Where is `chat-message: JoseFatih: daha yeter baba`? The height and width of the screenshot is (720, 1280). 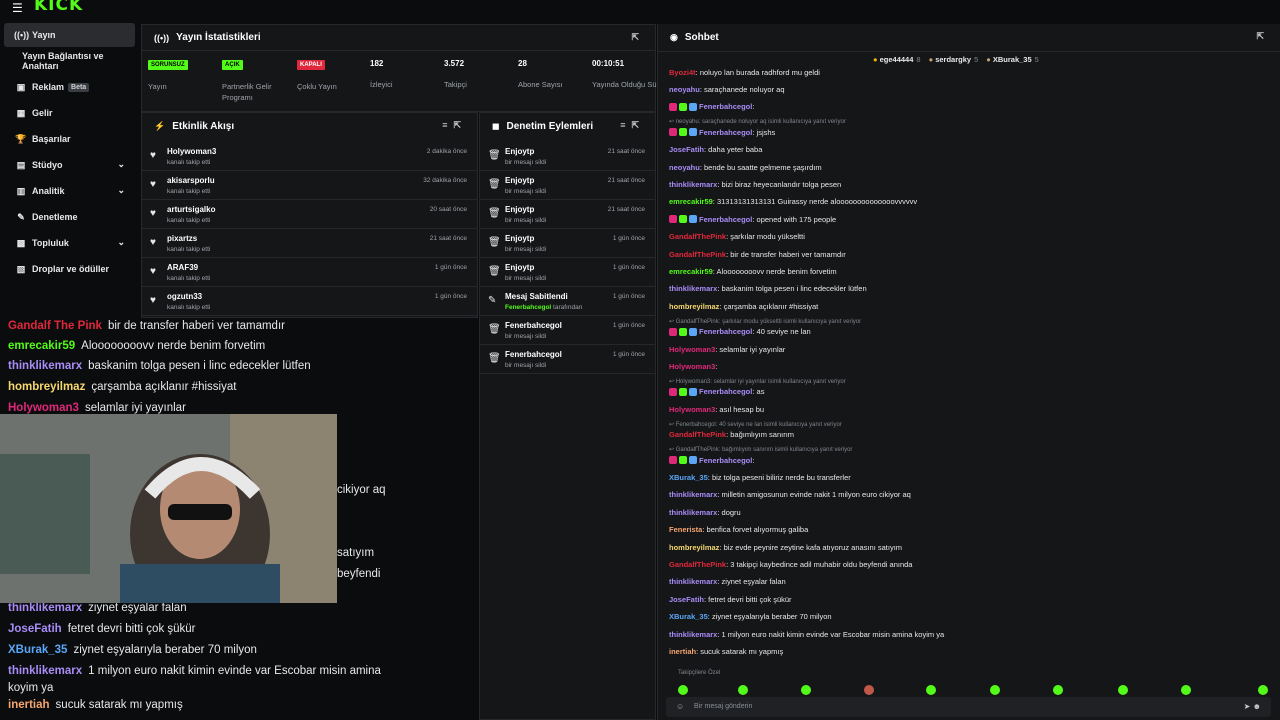 chat-message: JoseFatih: daha yeter baba is located at coordinates (715, 150).